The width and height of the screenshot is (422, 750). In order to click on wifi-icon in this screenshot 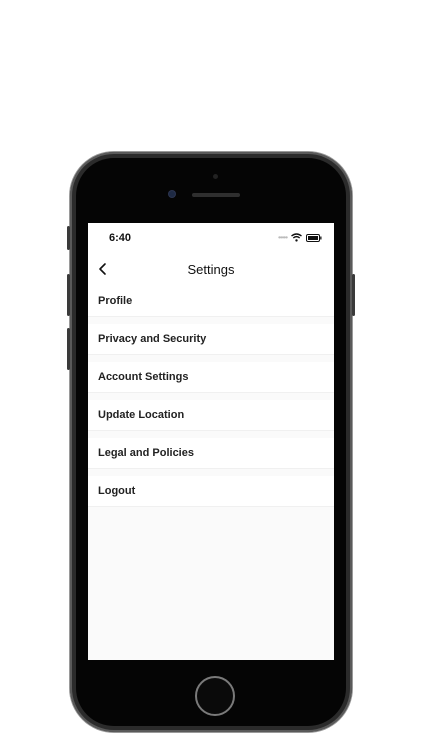, I will do `click(296, 237)`.